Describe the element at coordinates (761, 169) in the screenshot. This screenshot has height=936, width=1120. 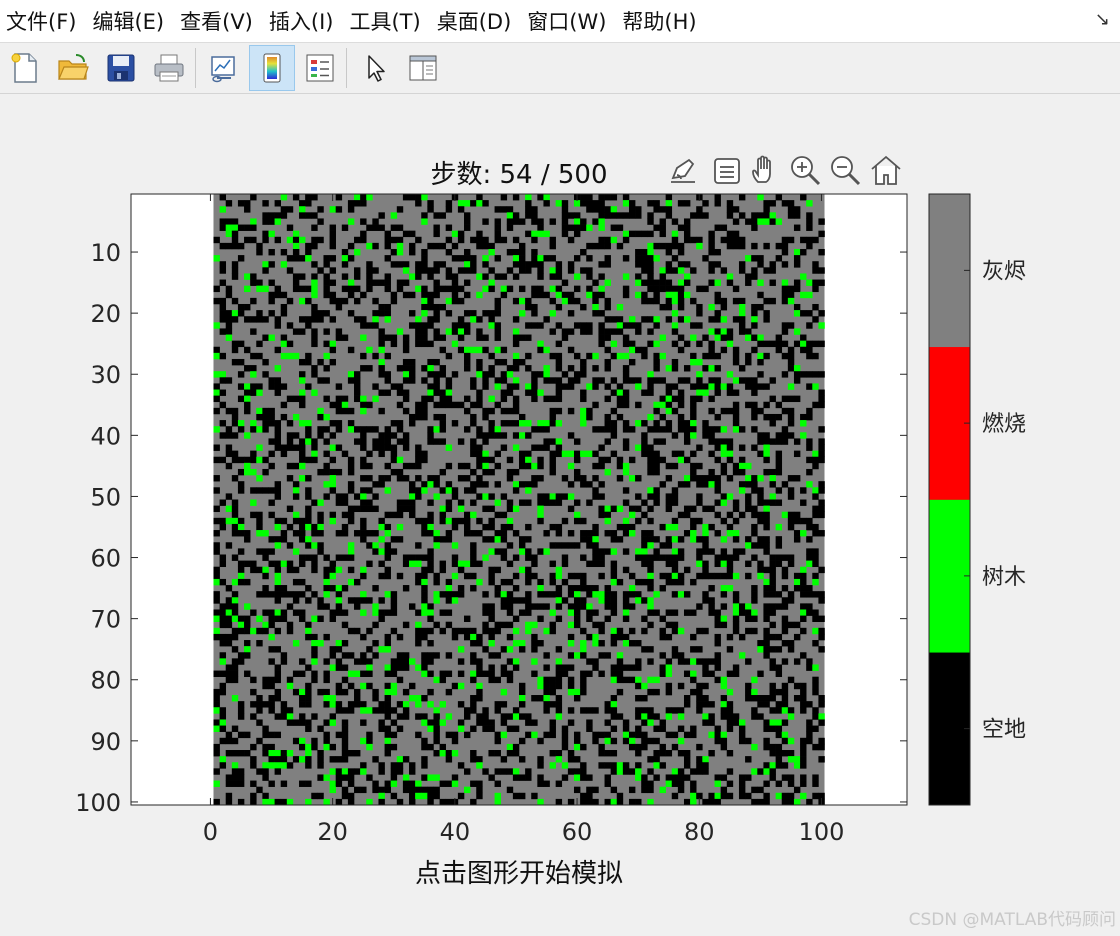
I see `pan-icon` at that location.